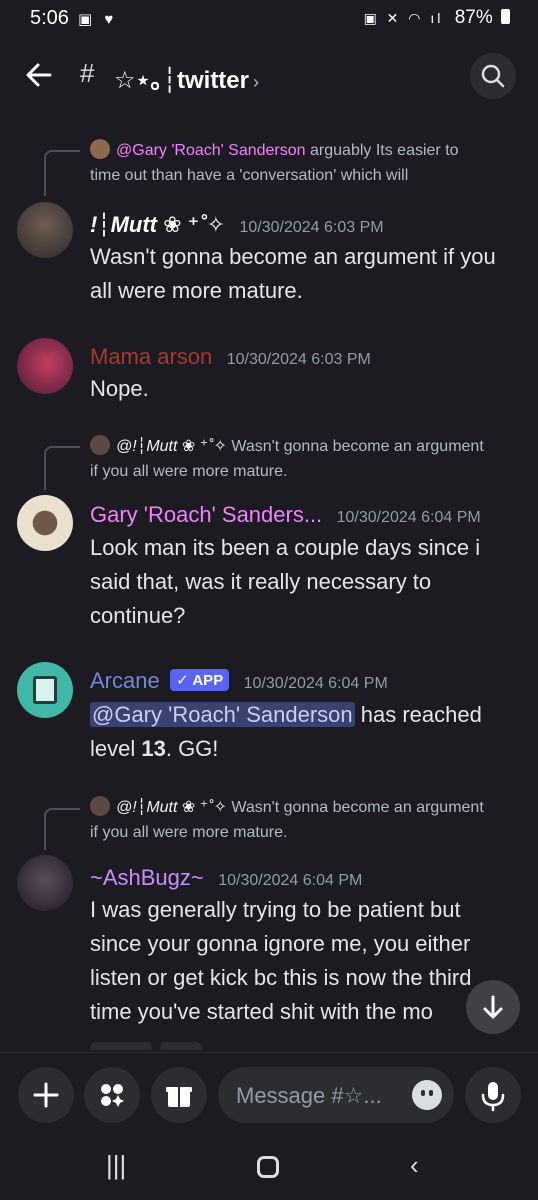 The height and width of the screenshot is (1200, 538). I want to click on jump-to-bottom-button, so click(493, 1007).